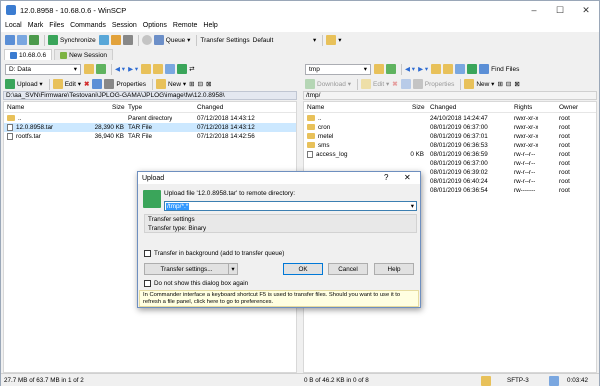  What do you see at coordinates (568, 107) in the screenshot?
I see `column-owner: Owner` at bounding box center [568, 107].